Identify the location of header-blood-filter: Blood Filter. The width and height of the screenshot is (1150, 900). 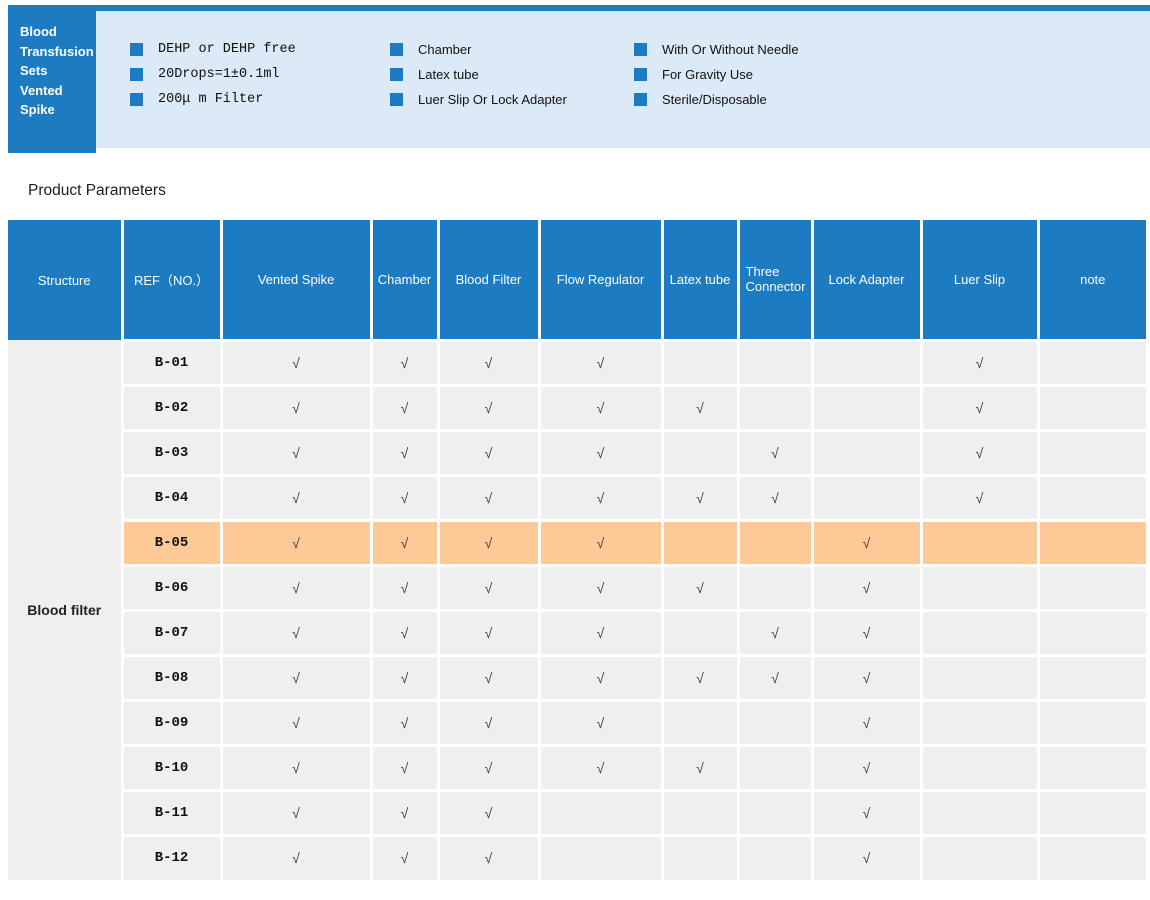
(489, 280).